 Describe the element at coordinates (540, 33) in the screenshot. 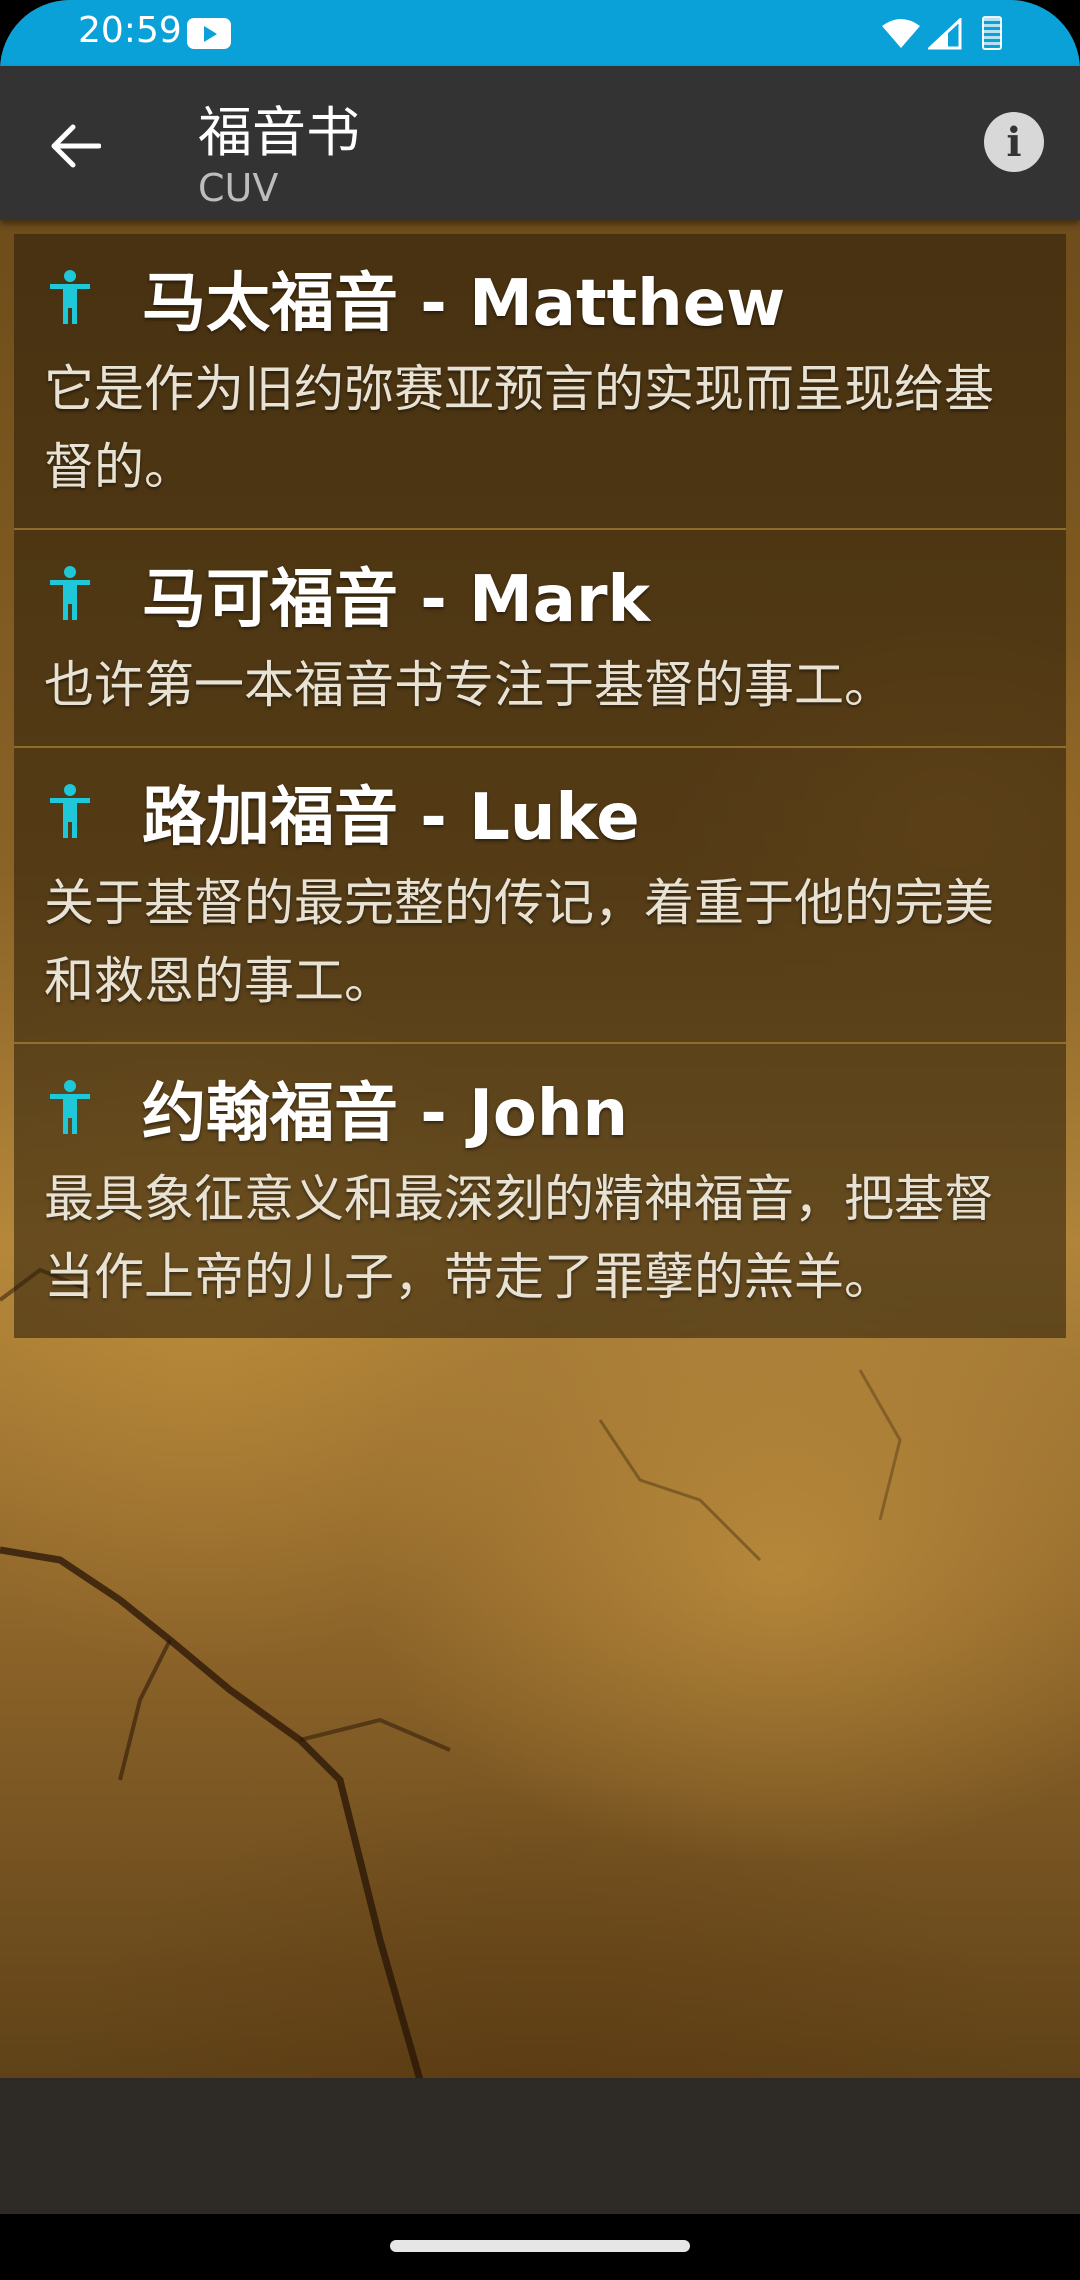

I see `status-bar: 20:59` at that location.